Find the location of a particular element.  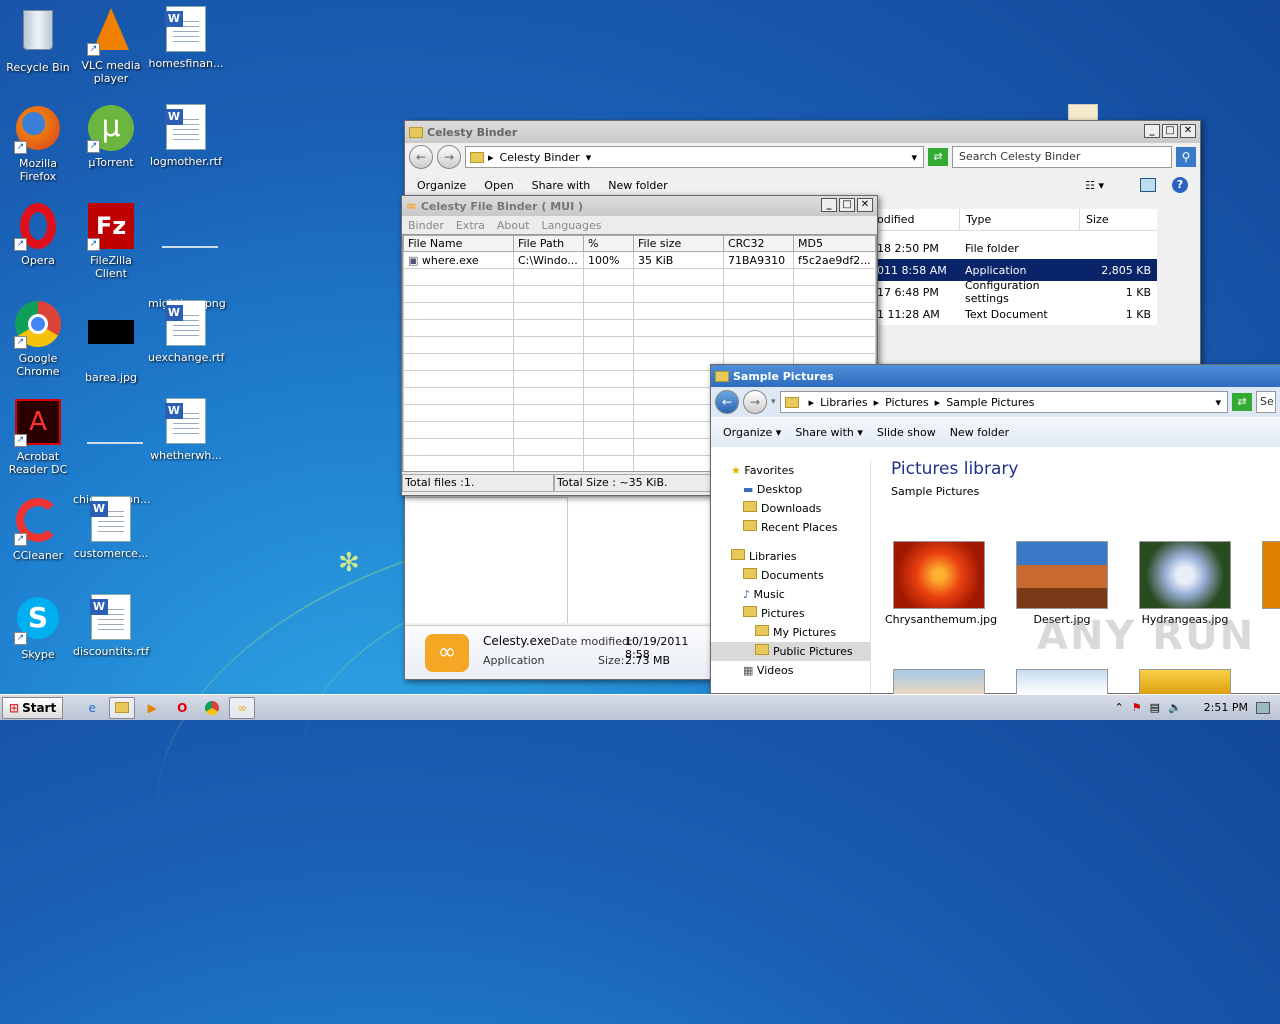

volume-icon: 🔈 is located at coordinates (1175, 707).